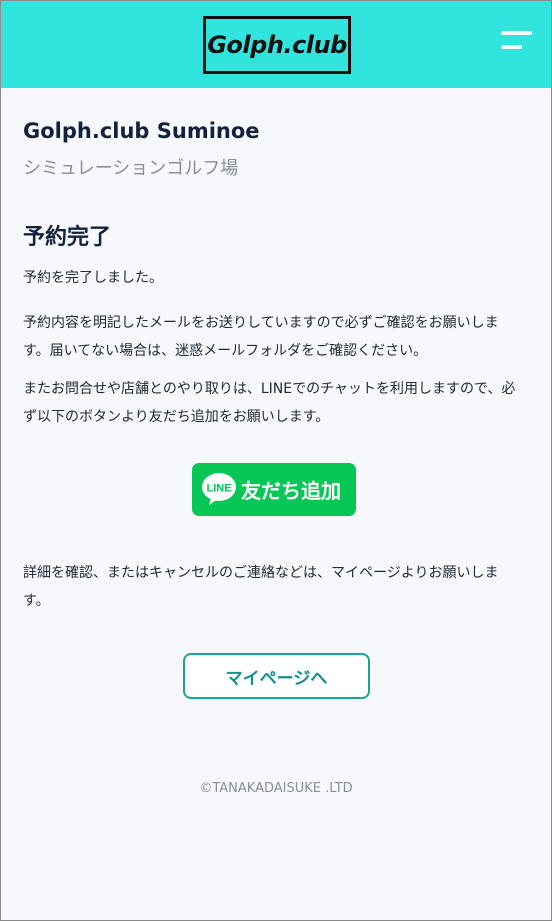 The image size is (552, 921). Describe the element at coordinates (67, 237) in the screenshot. I see `page-title: 予約完了` at that location.